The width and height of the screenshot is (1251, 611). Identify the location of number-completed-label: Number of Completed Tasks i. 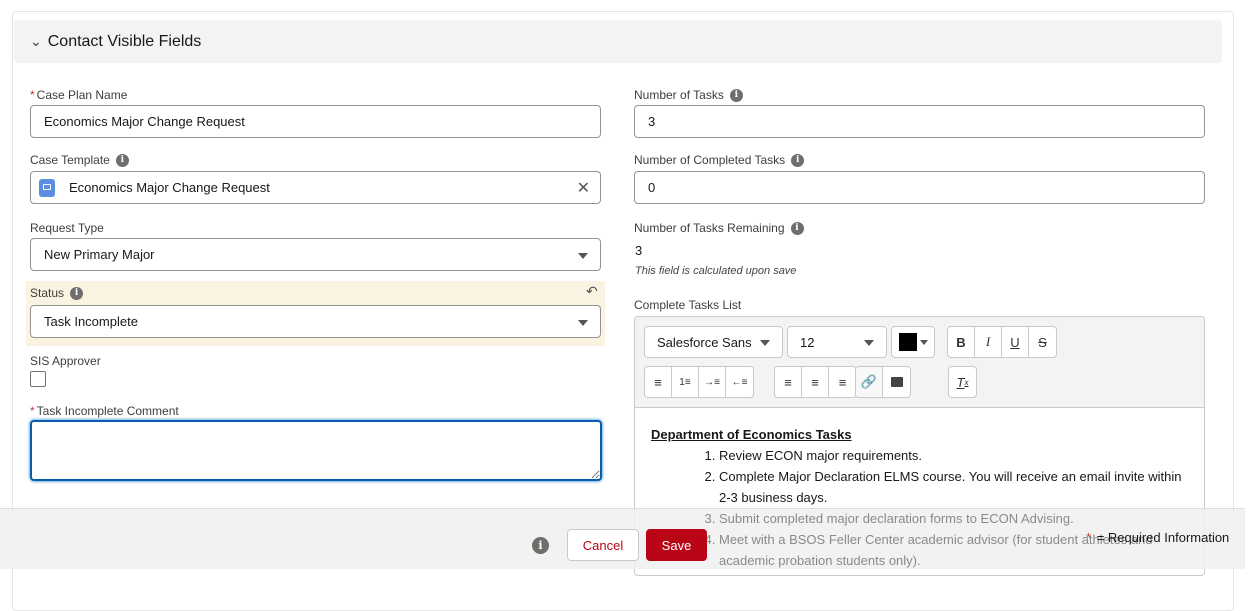
(719, 160).